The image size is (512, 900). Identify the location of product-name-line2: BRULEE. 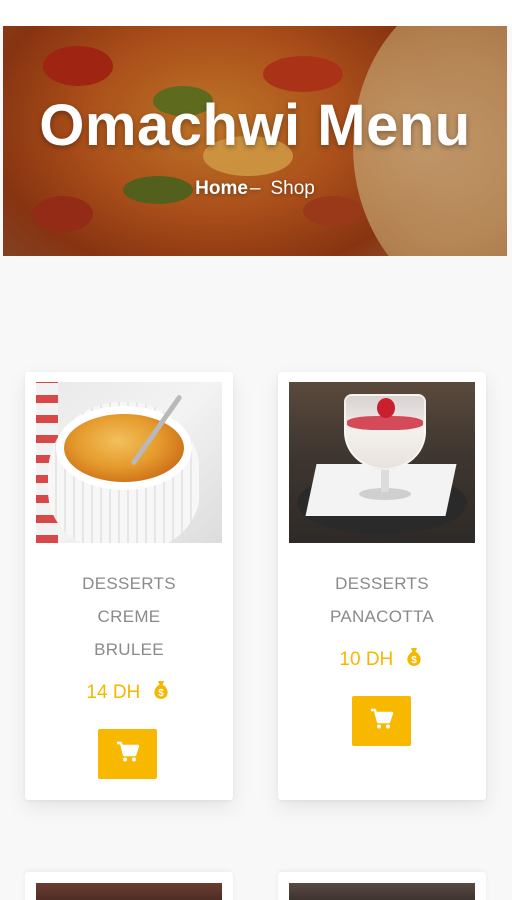
(129, 649).